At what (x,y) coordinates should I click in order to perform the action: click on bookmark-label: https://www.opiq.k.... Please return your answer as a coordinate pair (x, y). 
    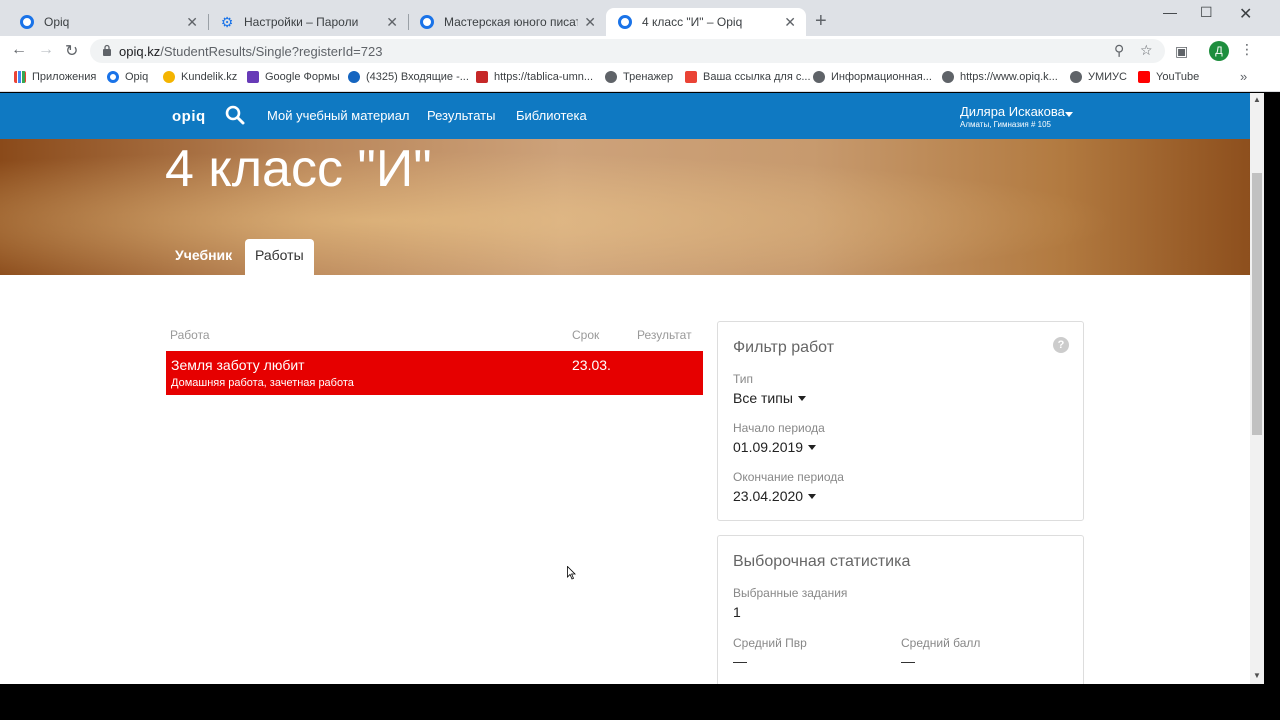
    Looking at the image, I should click on (1009, 77).